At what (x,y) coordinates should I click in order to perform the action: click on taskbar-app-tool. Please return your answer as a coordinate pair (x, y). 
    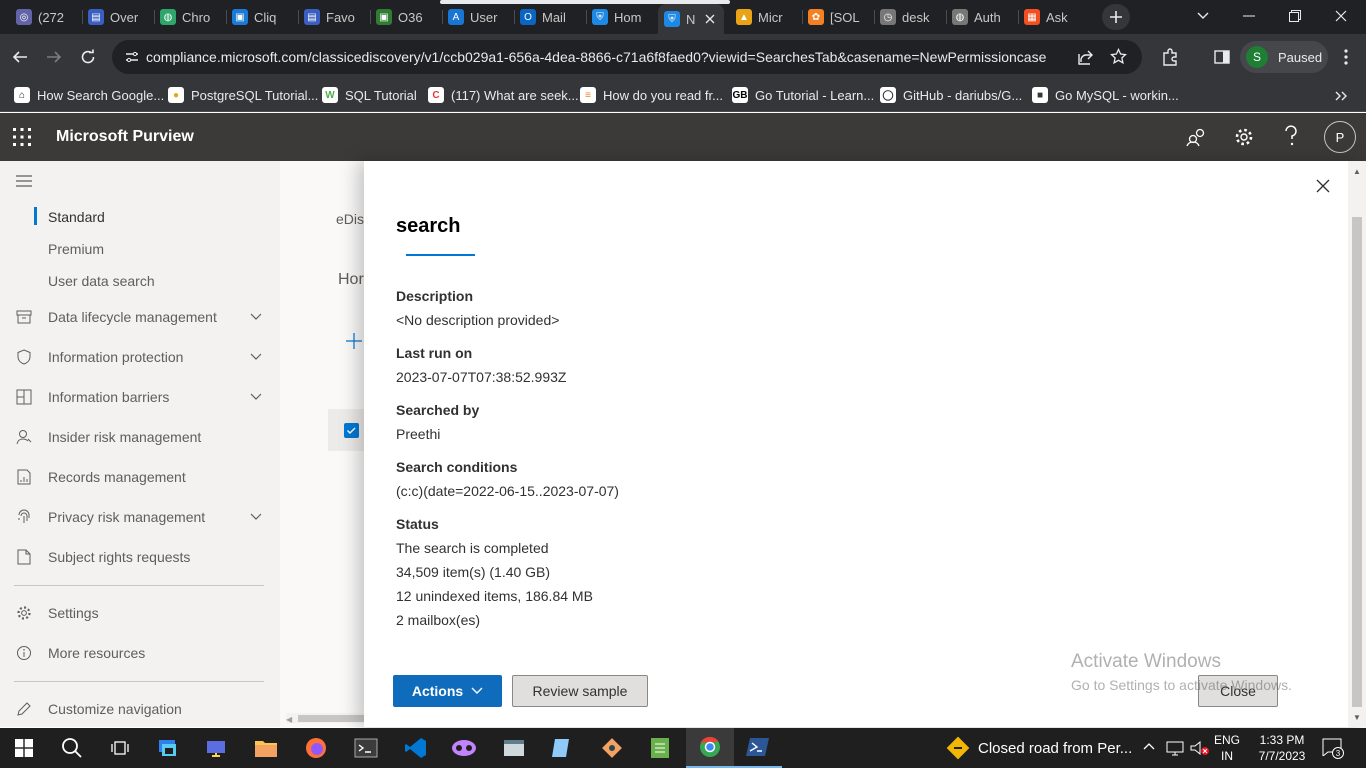
    Looking at the image, I should click on (514, 748).